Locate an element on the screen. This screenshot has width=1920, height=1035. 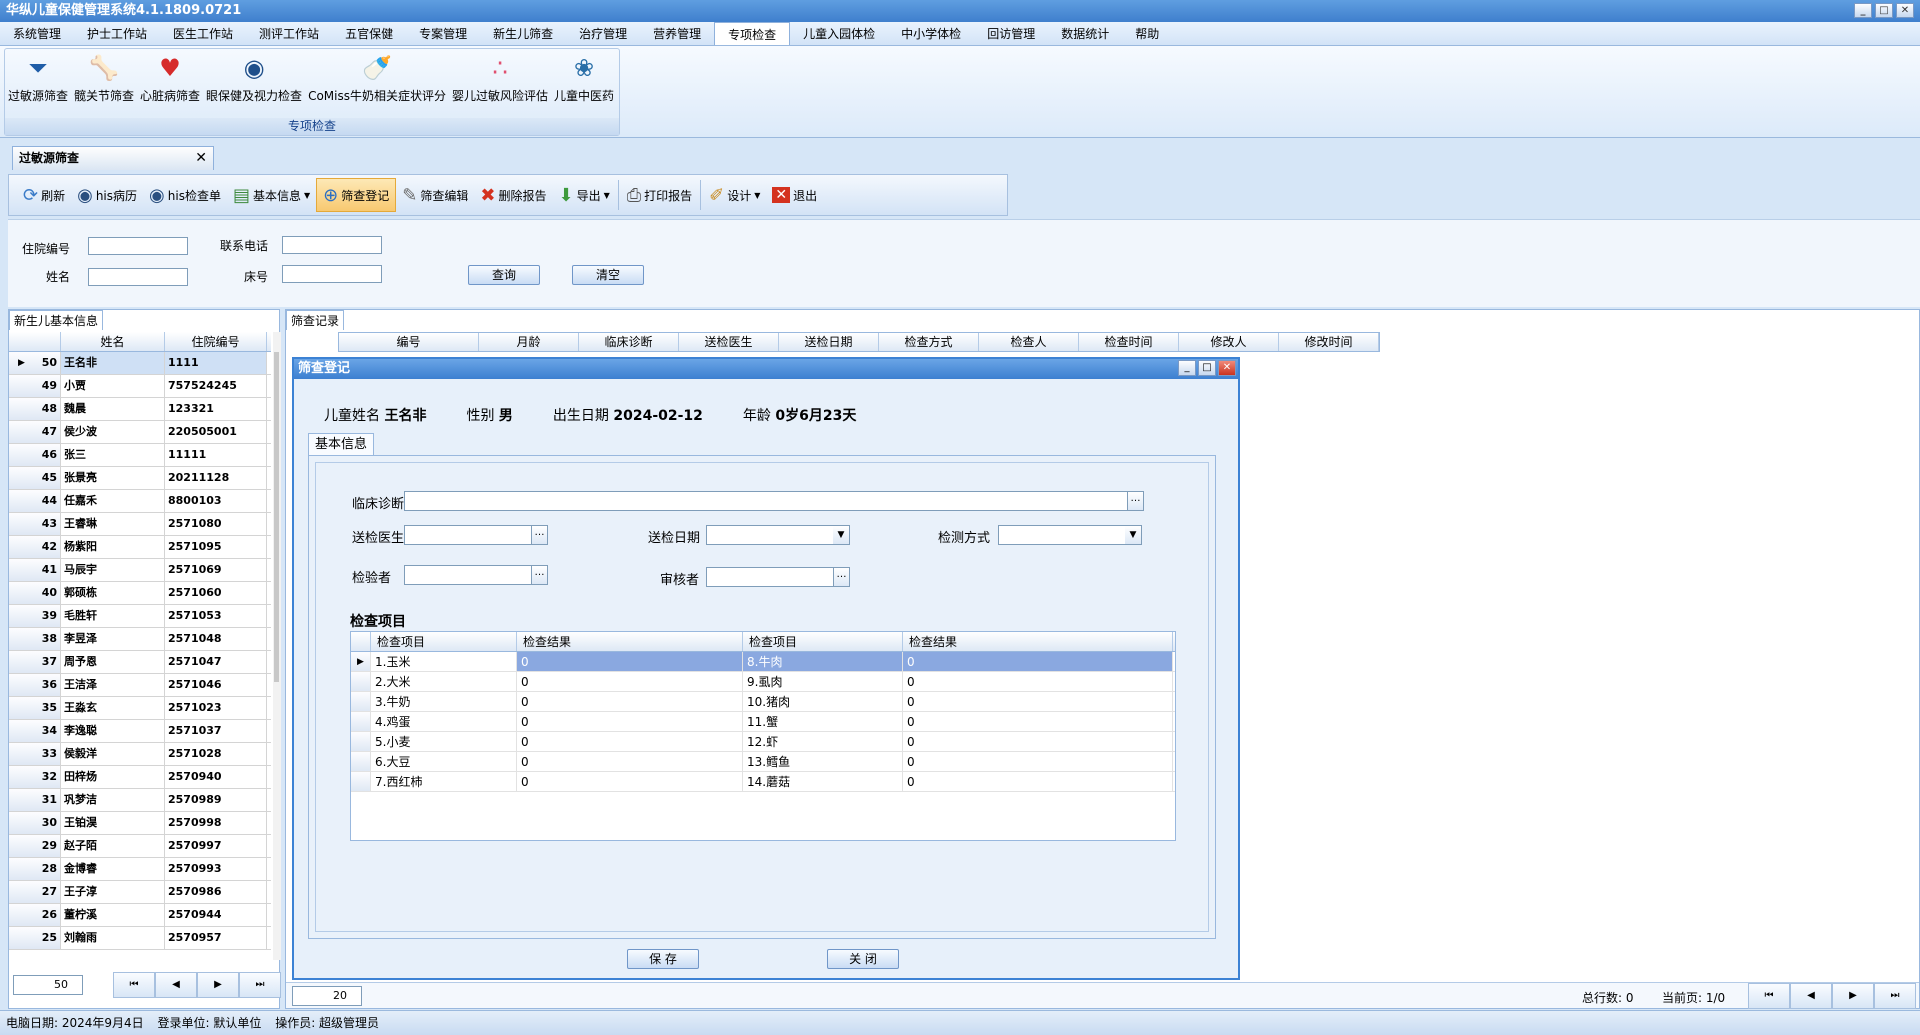
phone-input is located at coordinates (332, 245).